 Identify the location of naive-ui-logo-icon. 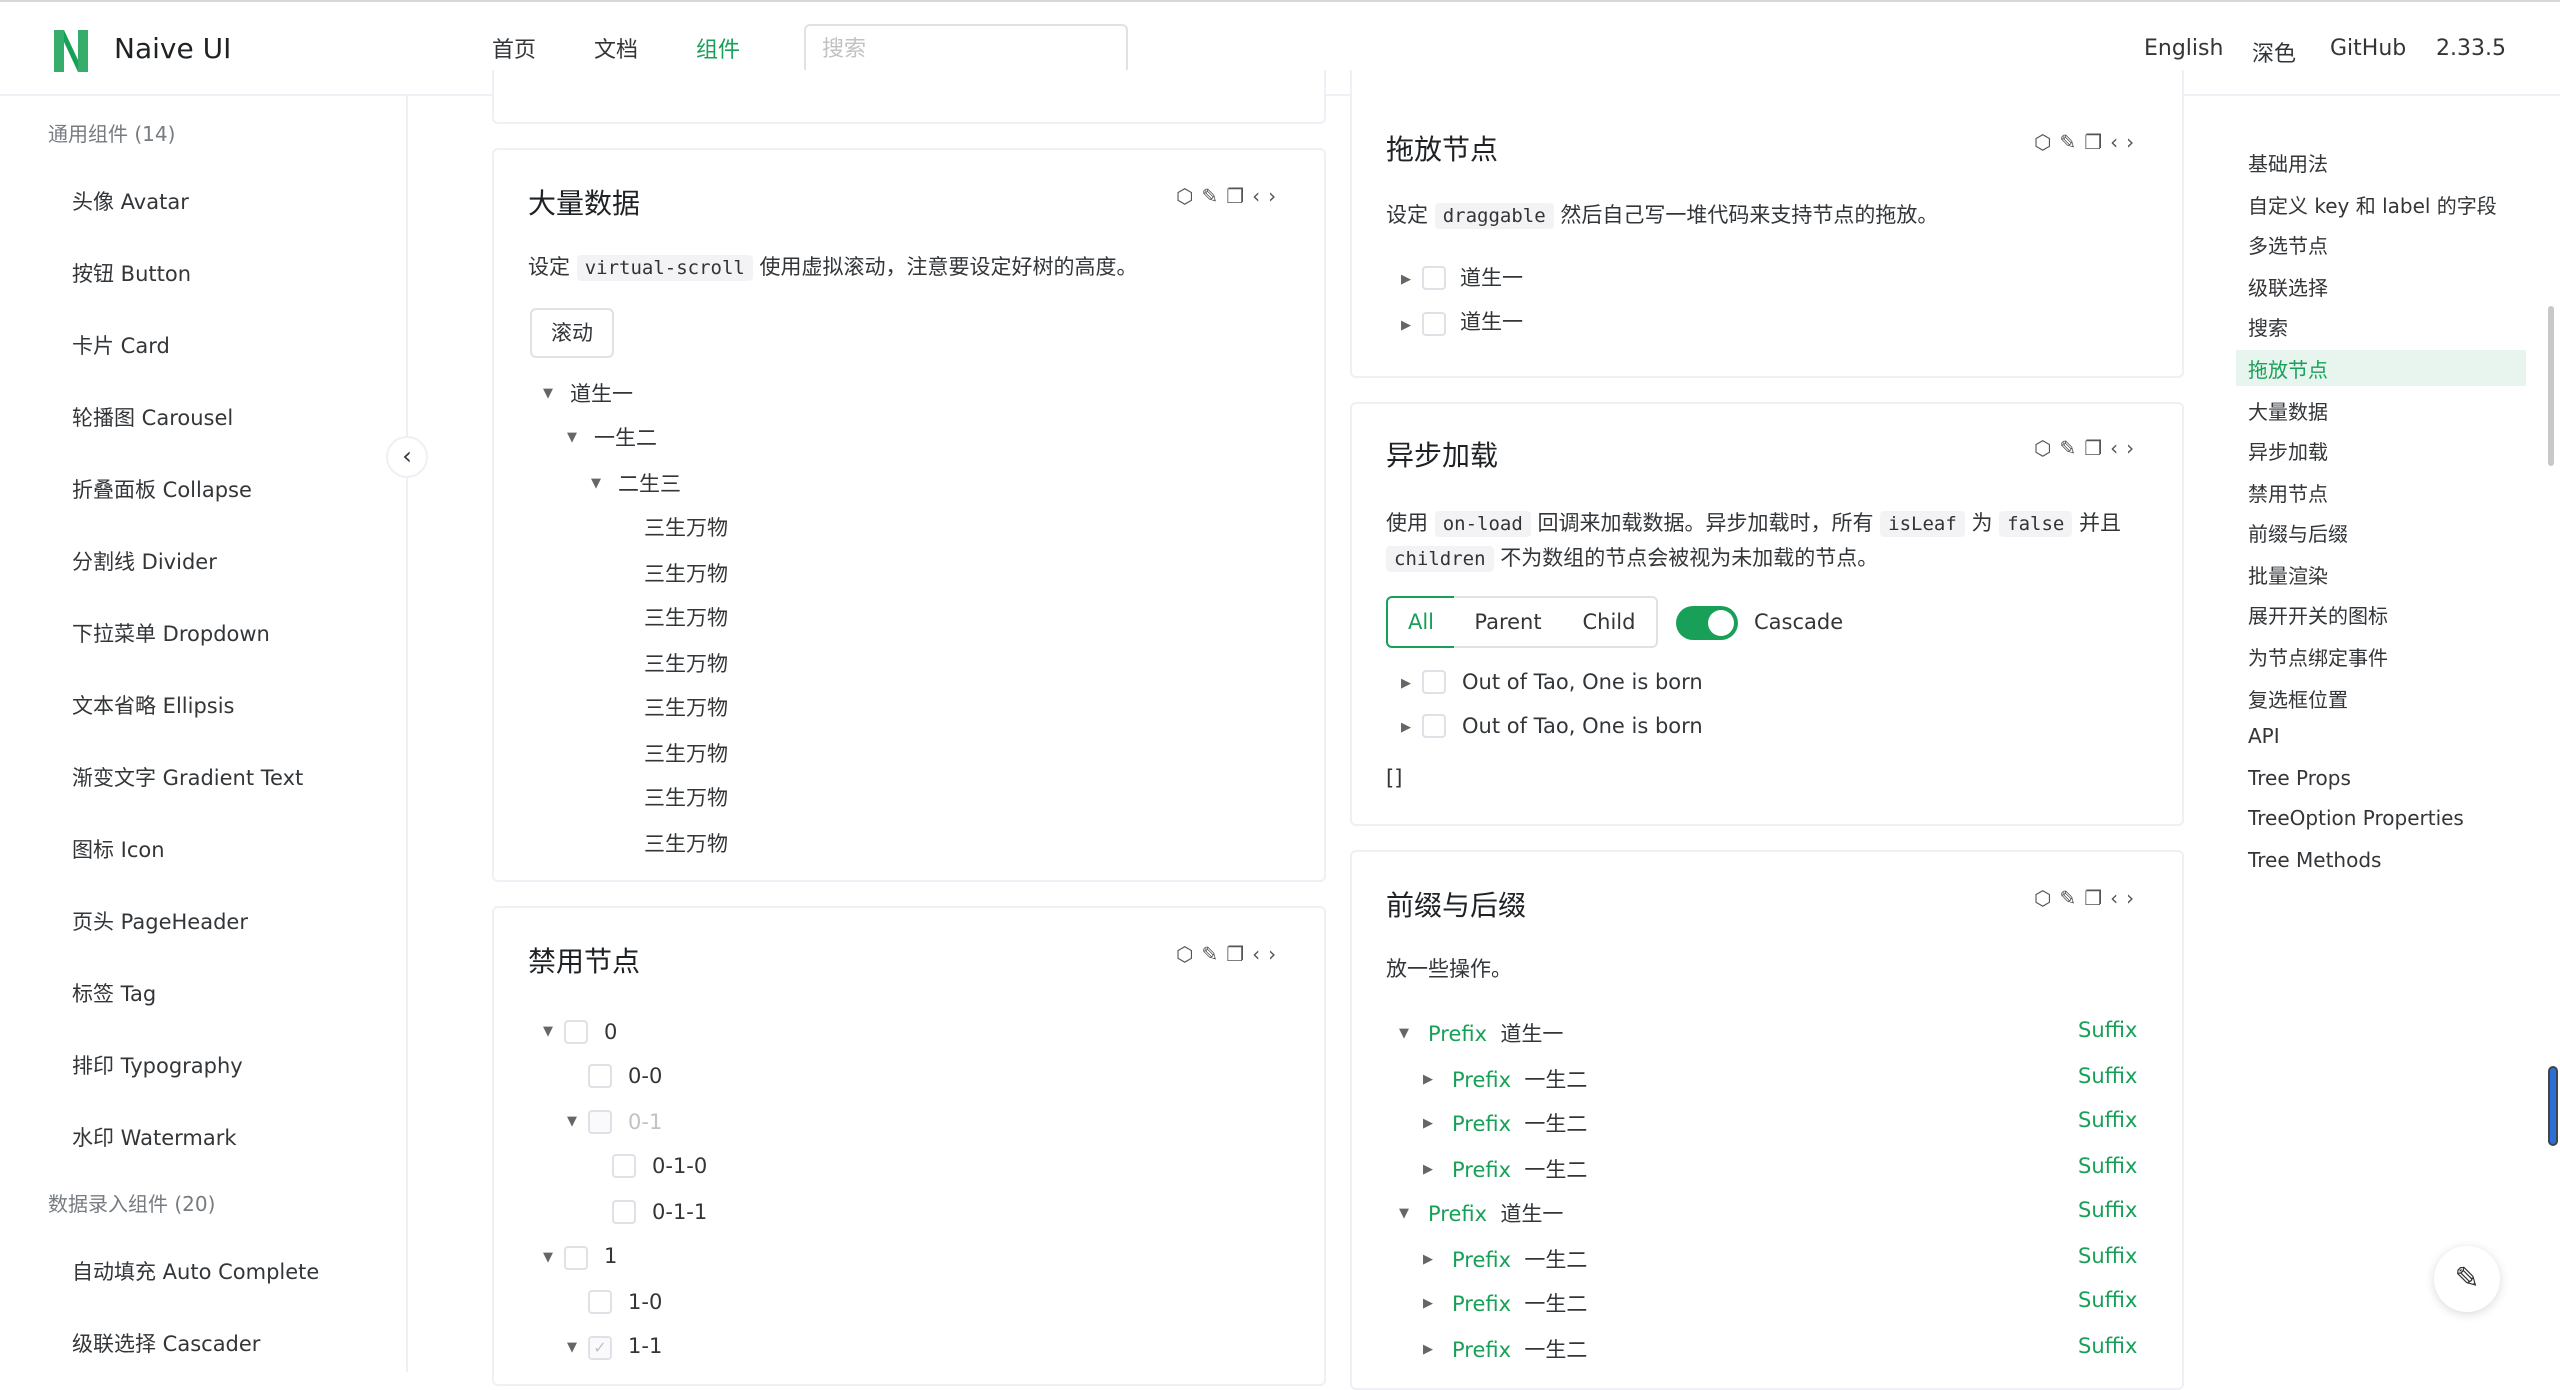
(71, 51).